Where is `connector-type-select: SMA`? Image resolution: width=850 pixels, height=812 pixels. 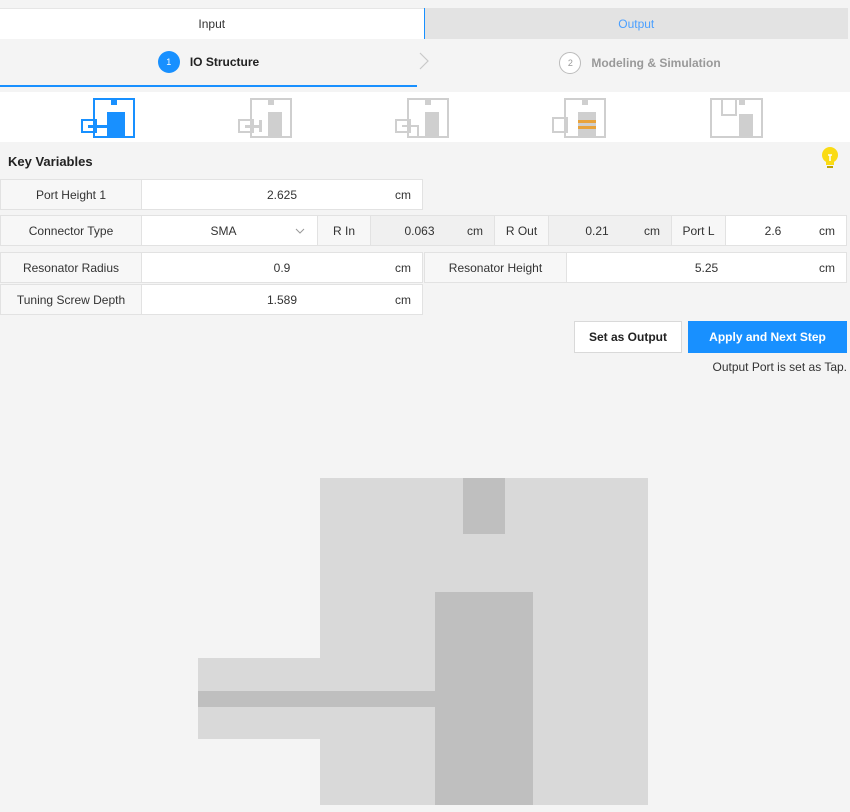 connector-type-select: SMA is located at coordinates (229, 230).